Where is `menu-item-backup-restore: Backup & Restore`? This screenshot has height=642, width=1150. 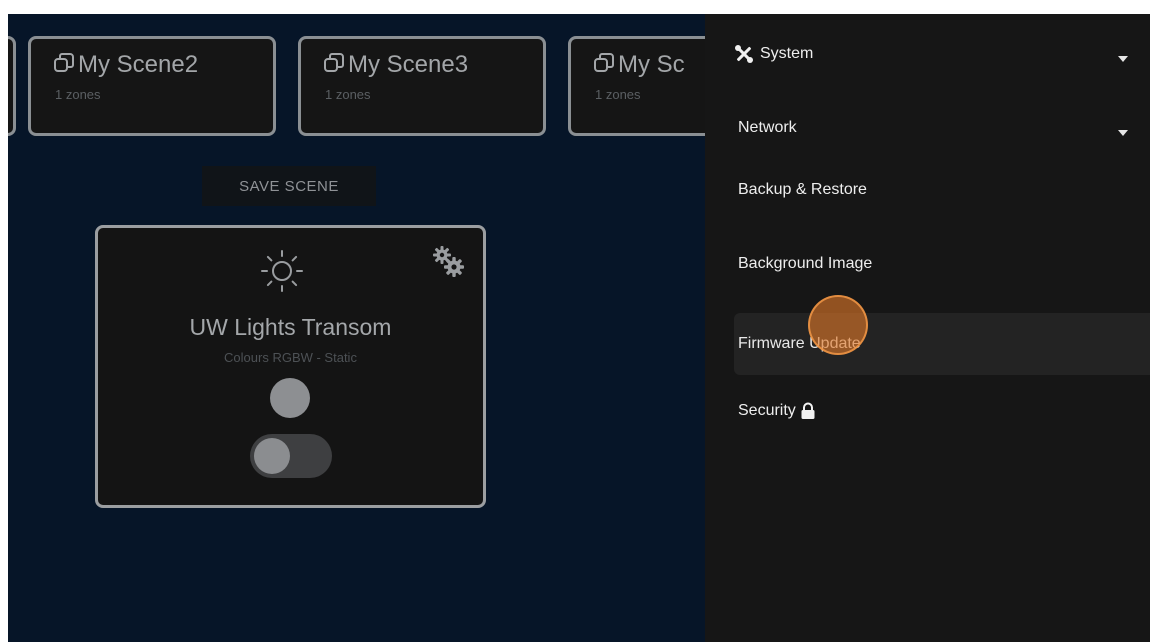 menu-item-backup-restore: Backup & Restore is located at coordinates (944, 190).